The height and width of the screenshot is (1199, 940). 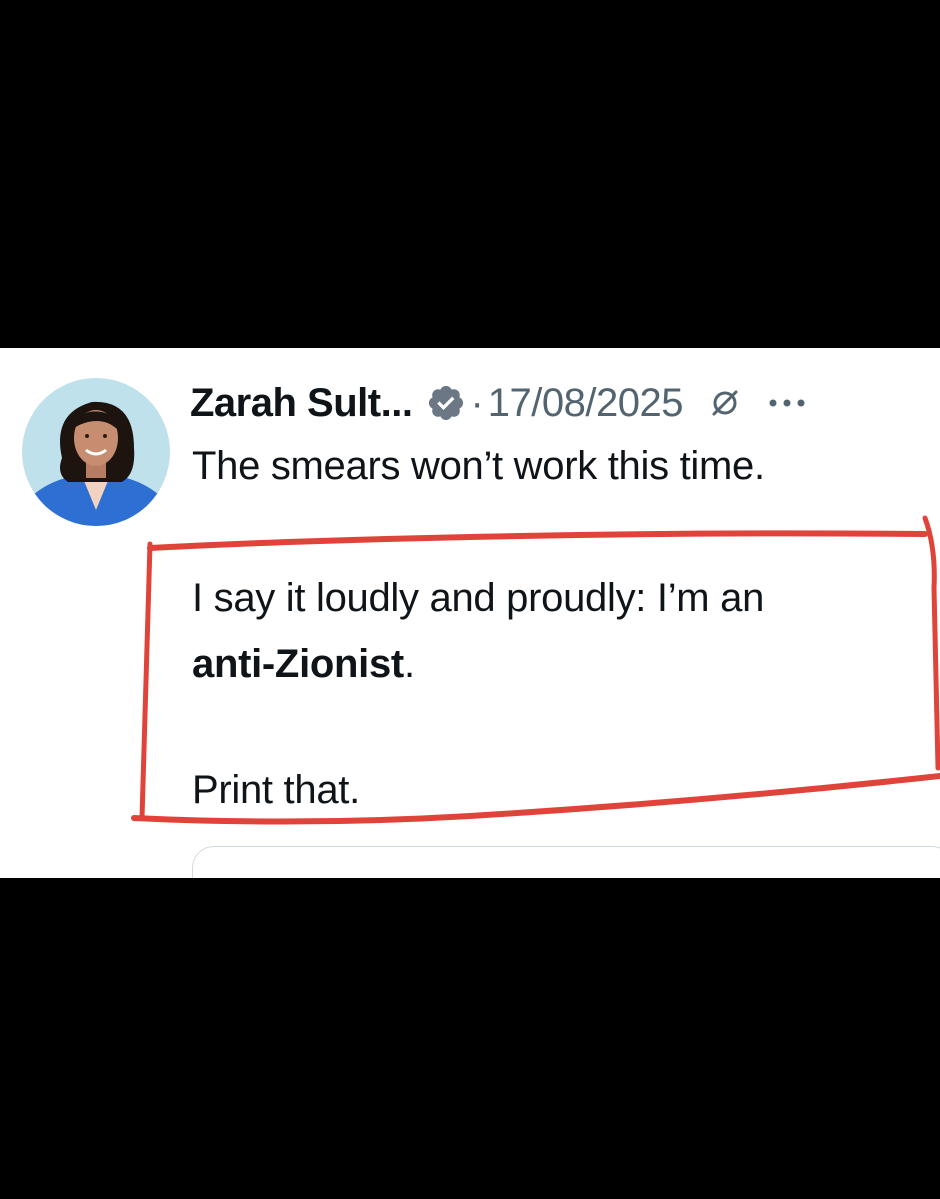 I want to click on bold-term: anti-Zionist, so click(x=298, y=664).